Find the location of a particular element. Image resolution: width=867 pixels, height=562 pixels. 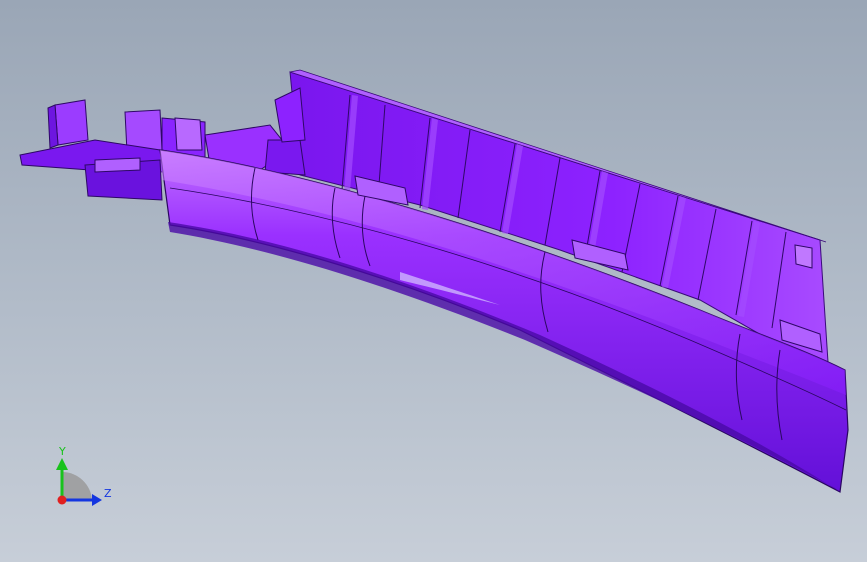

y-axis-arrow is located at coordinates (62, 464).